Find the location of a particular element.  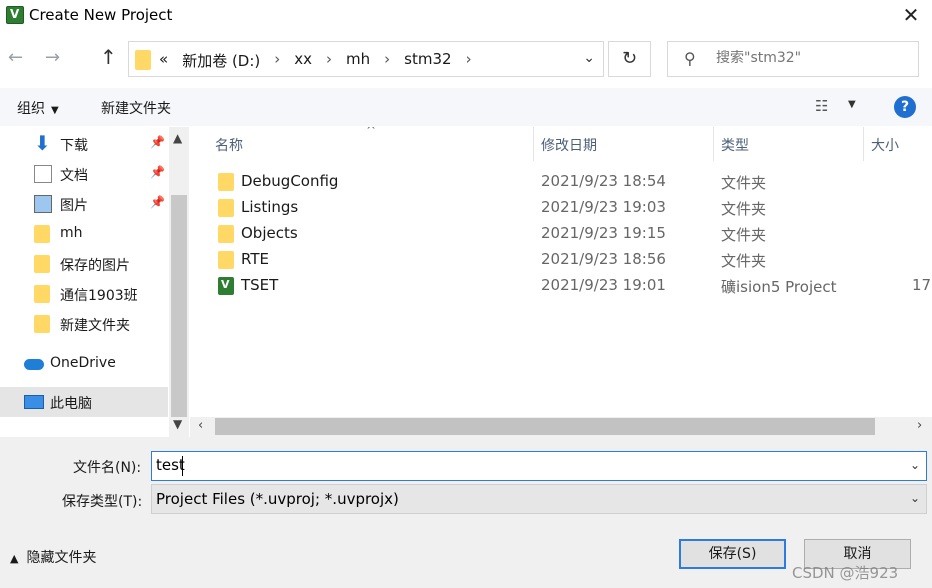

file-name: DebugConfig is located at coordinates (290, 181).